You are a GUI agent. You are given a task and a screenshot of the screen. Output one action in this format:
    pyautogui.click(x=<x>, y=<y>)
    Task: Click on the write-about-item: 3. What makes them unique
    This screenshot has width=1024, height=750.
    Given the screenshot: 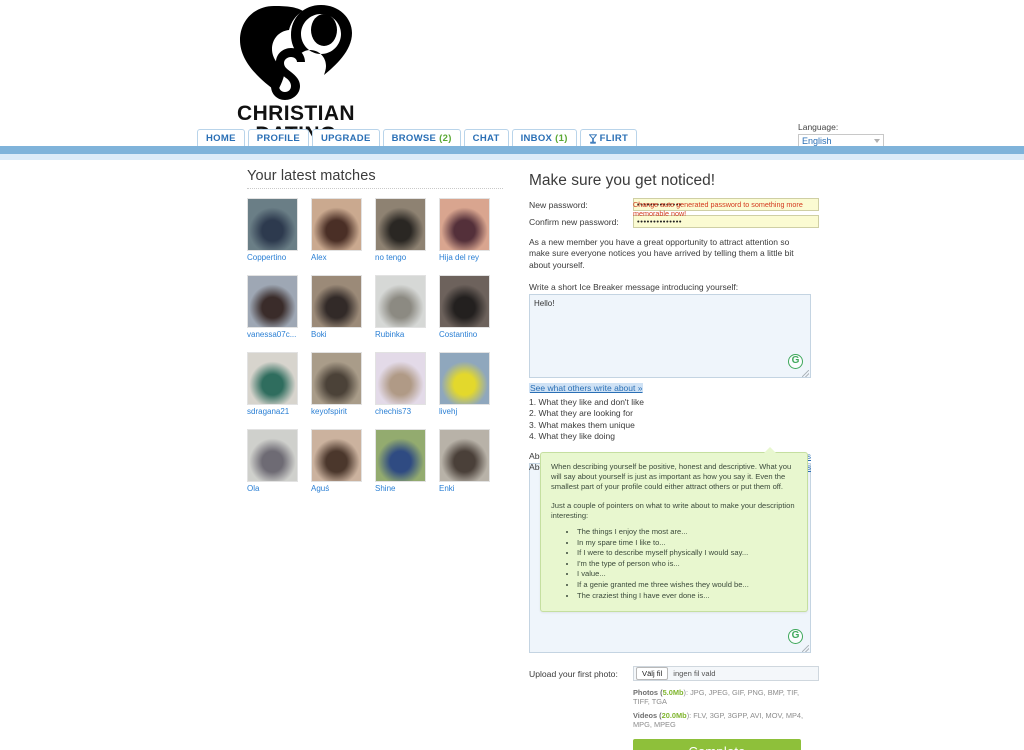 What is the action you would take?
    pyautogui.click(x=582, y=424)
    